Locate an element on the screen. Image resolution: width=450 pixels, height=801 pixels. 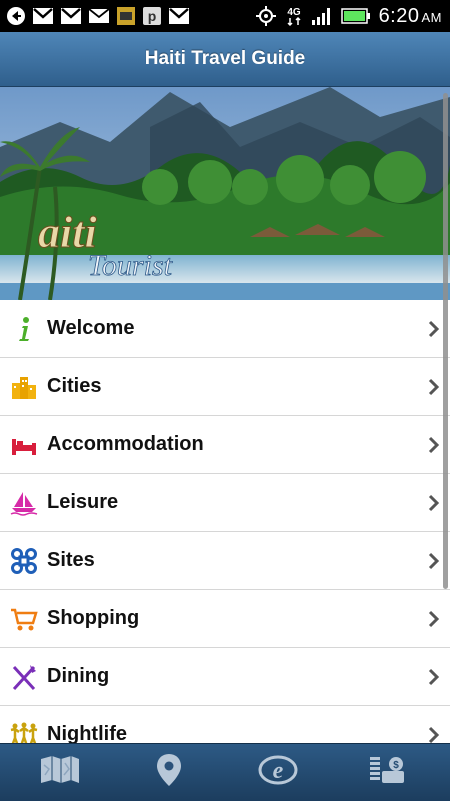
page-title: Haiti Travel Guide is located at coordinates (225, 58).